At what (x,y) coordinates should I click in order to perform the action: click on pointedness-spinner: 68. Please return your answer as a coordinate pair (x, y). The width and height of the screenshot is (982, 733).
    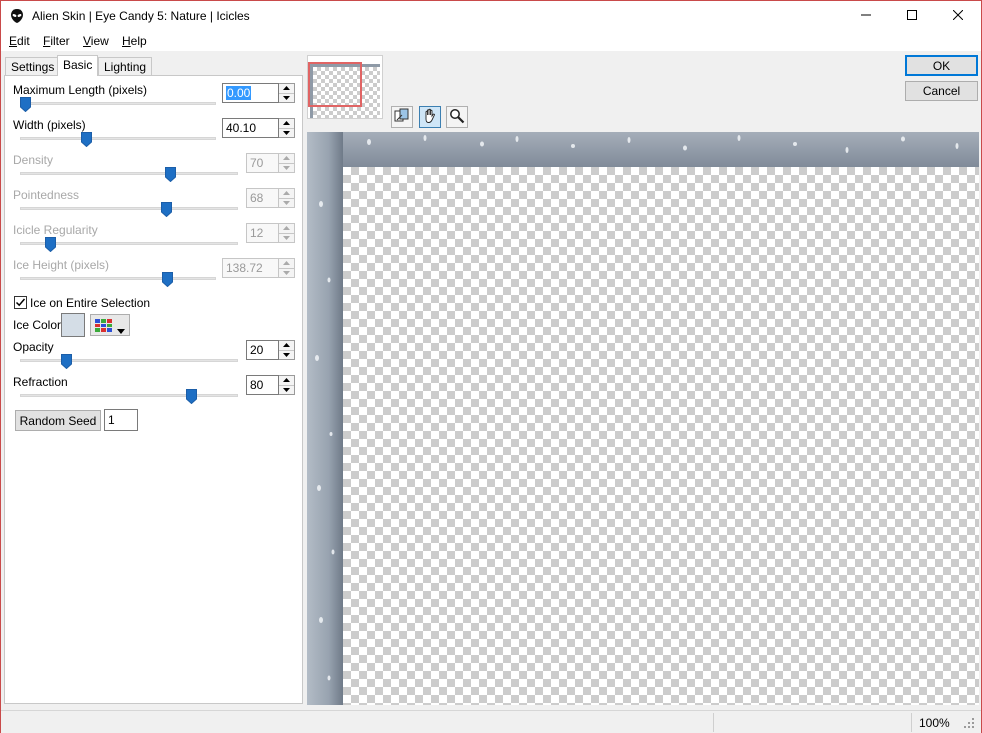
    Looking at the image, I should click on (270, 198).